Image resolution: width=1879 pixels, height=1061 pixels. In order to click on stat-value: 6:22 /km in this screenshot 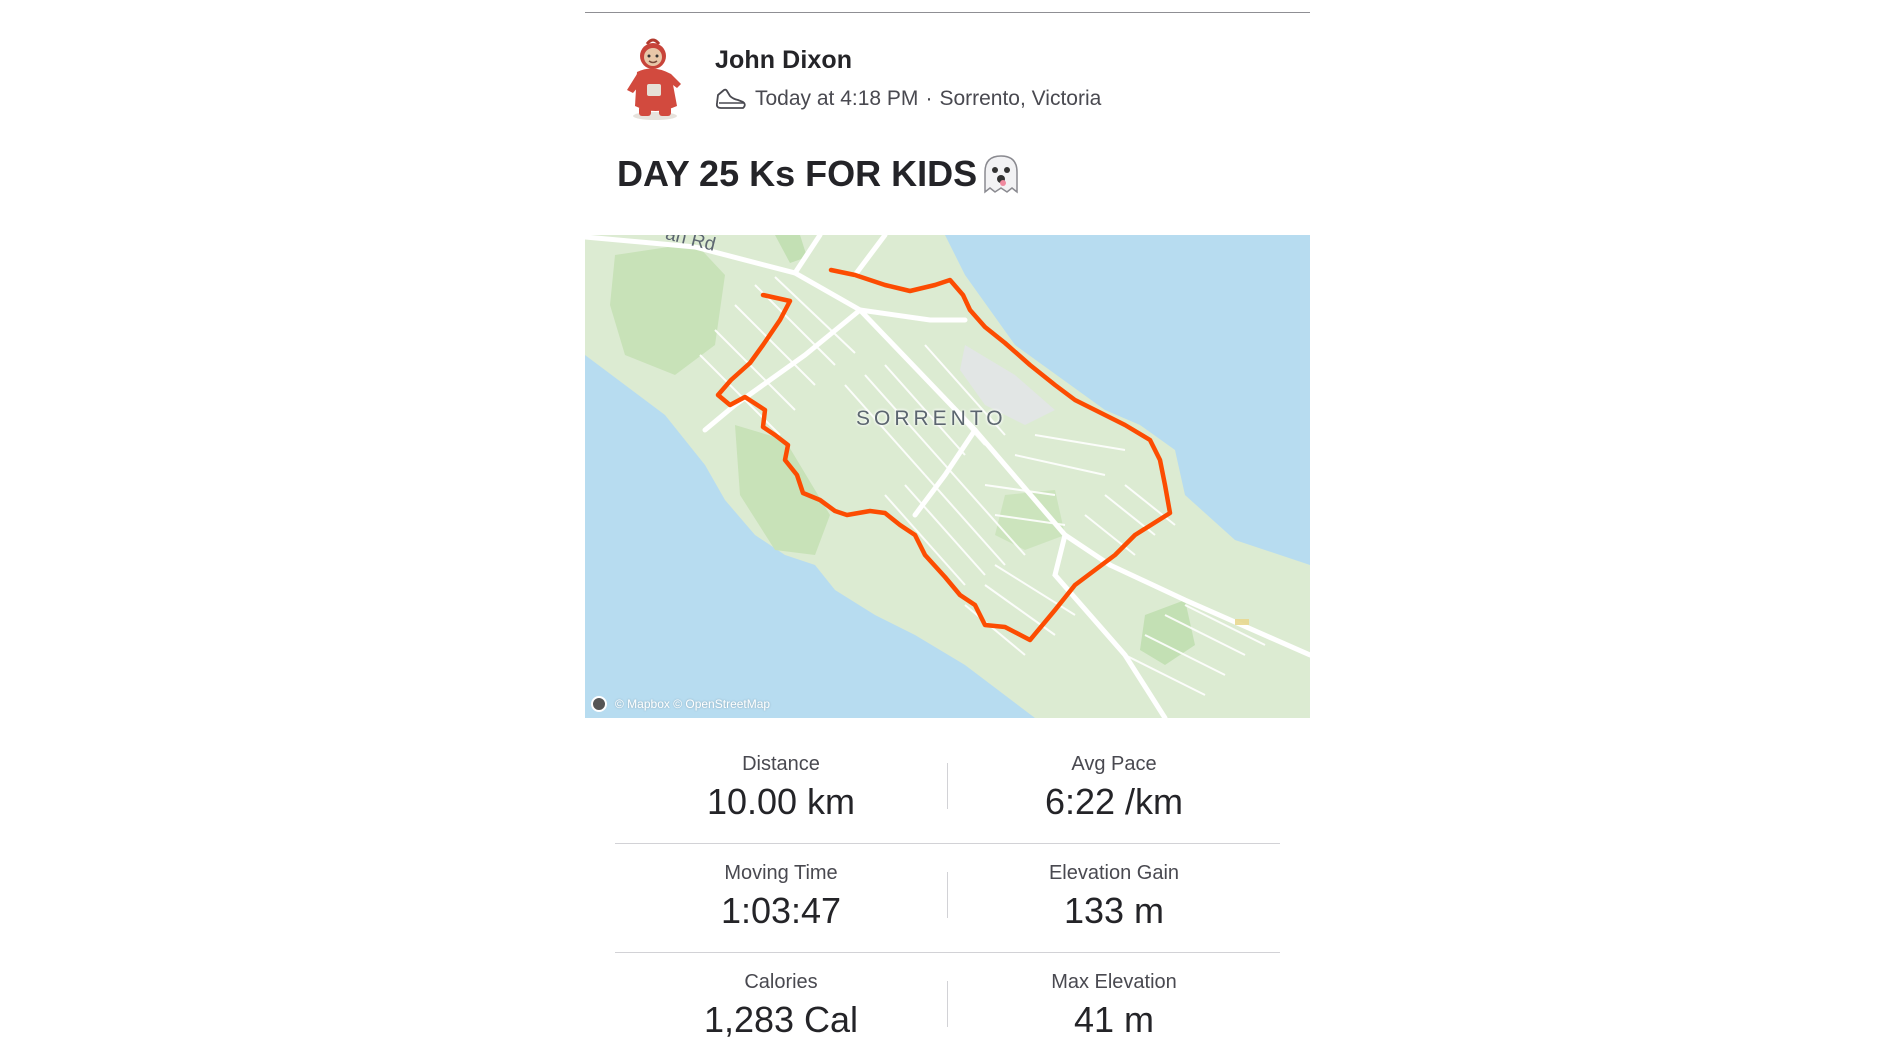, I will do `click(1114, 801)`.